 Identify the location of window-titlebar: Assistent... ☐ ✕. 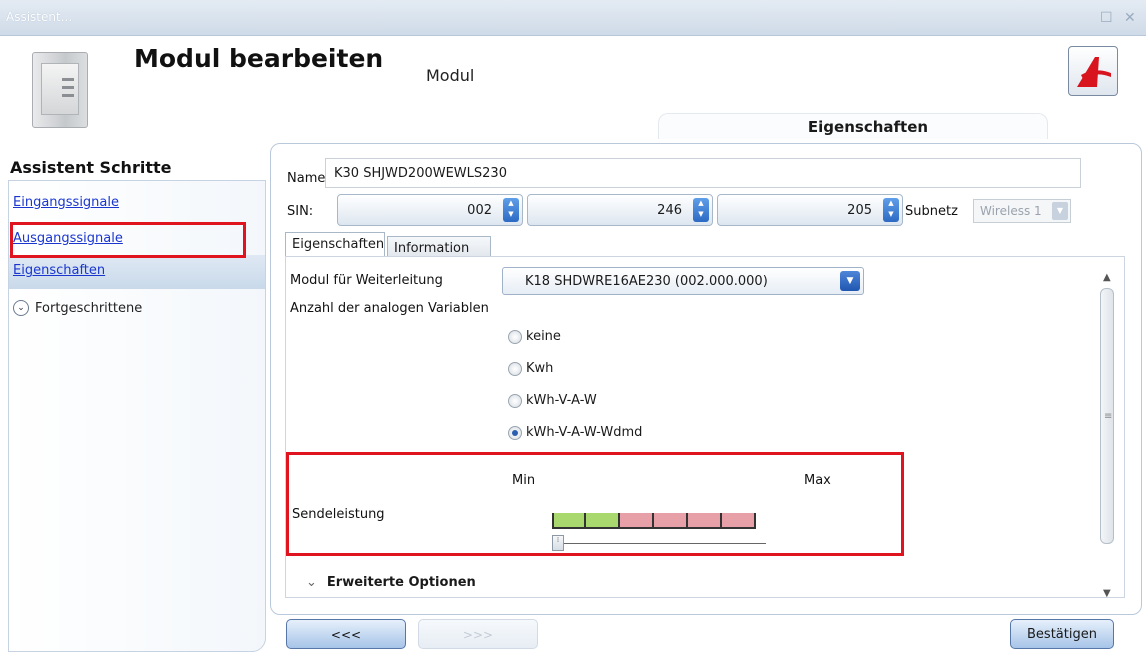
(573, 18).